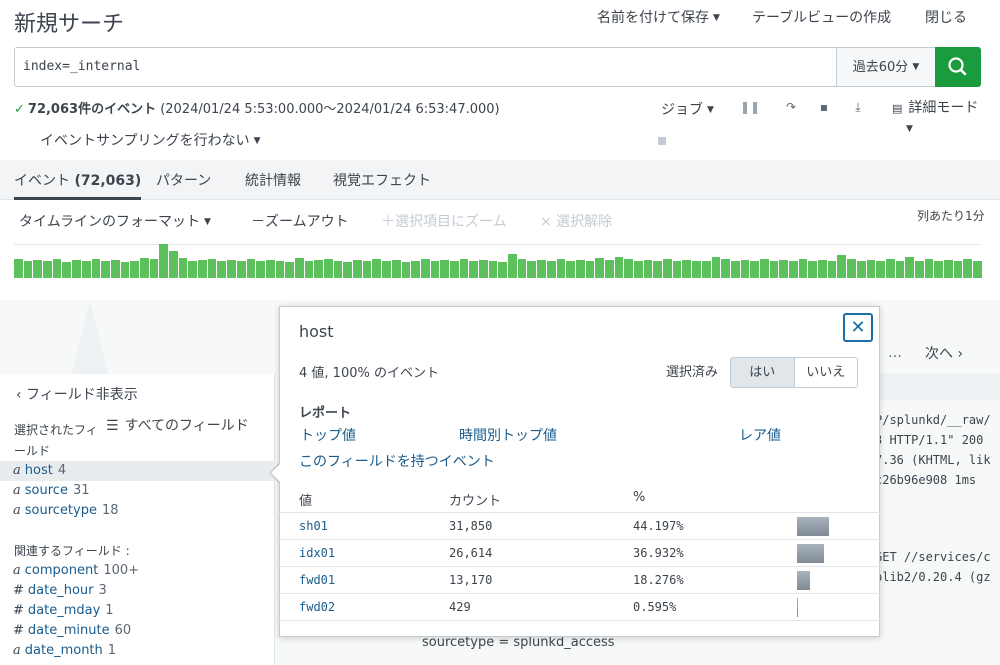  What do you see at coordinates (858, 327) in the screenshot?
I see `close-icon: ✕` at bounding box center [858, 327].